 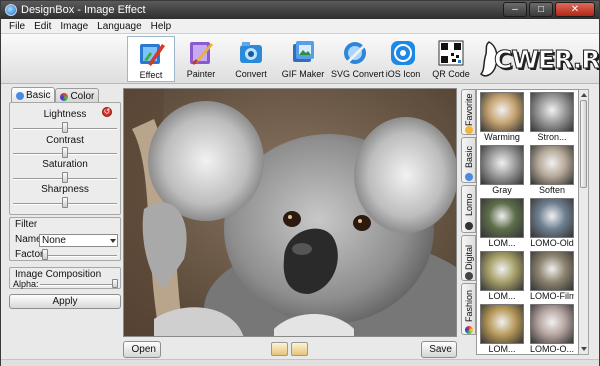 What do you see at coordinates (403, 74) in the screenshot?
I see `tool-ios-icon-label: iOS Icon` at bounding box center [403, 74].